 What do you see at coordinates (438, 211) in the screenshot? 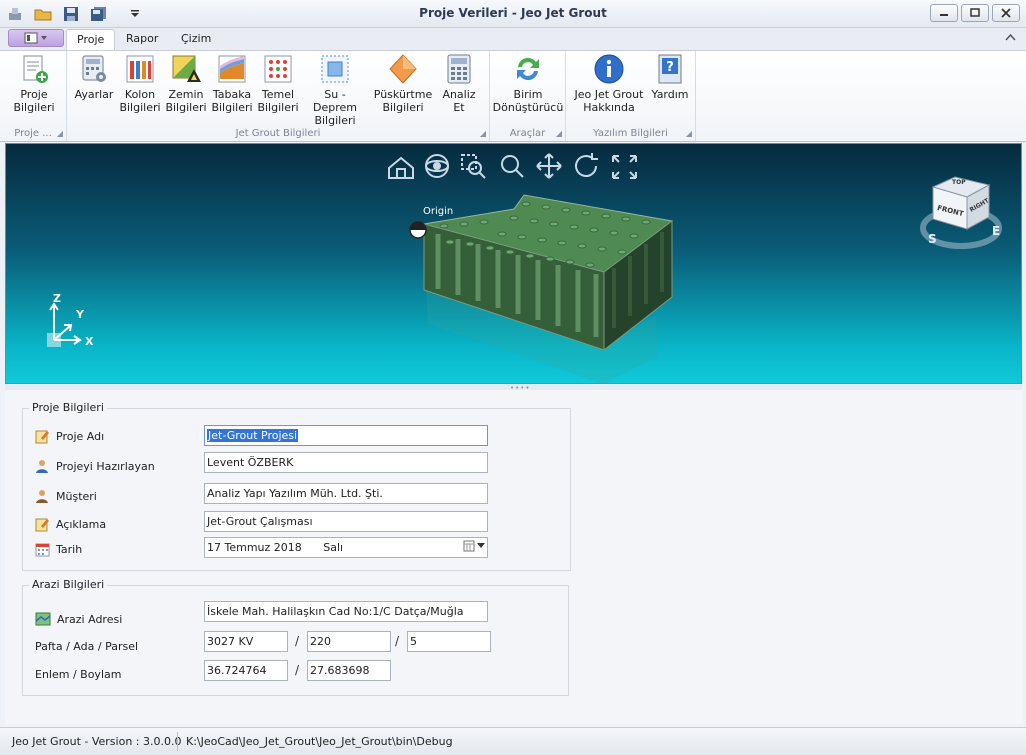
I see `origin-label: Origin` at bounding box center [438, 211].